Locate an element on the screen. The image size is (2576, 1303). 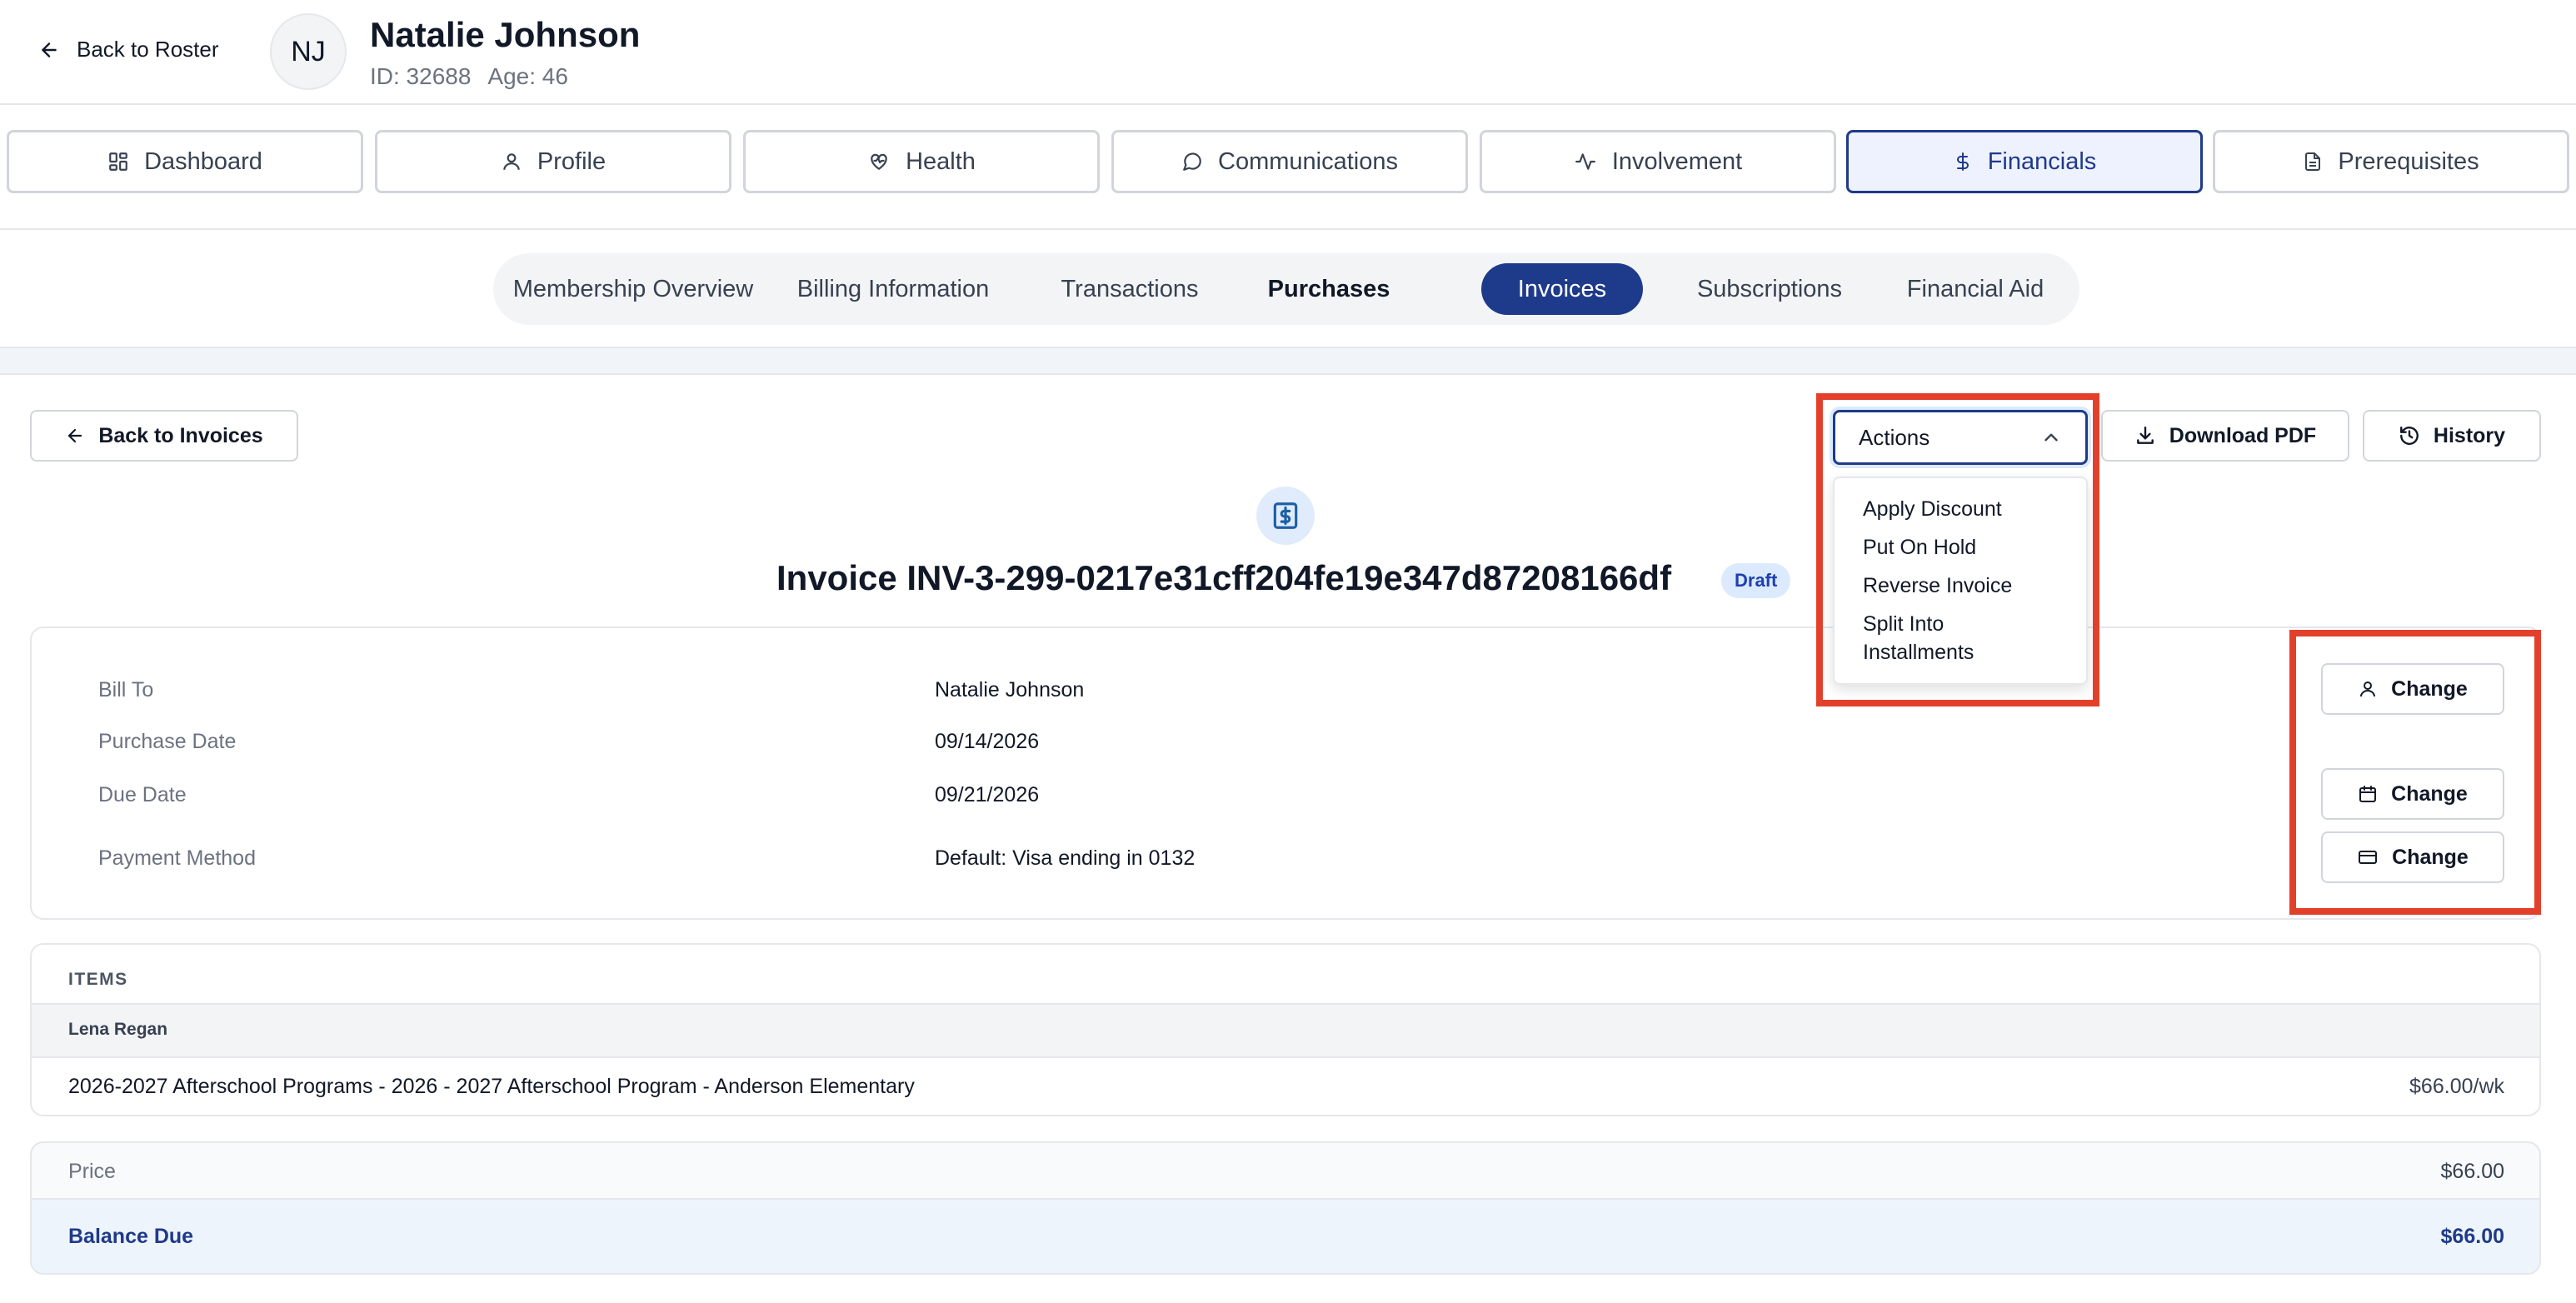
back-to-roster-button: Back to Roster is located at coordinates (128, 50).